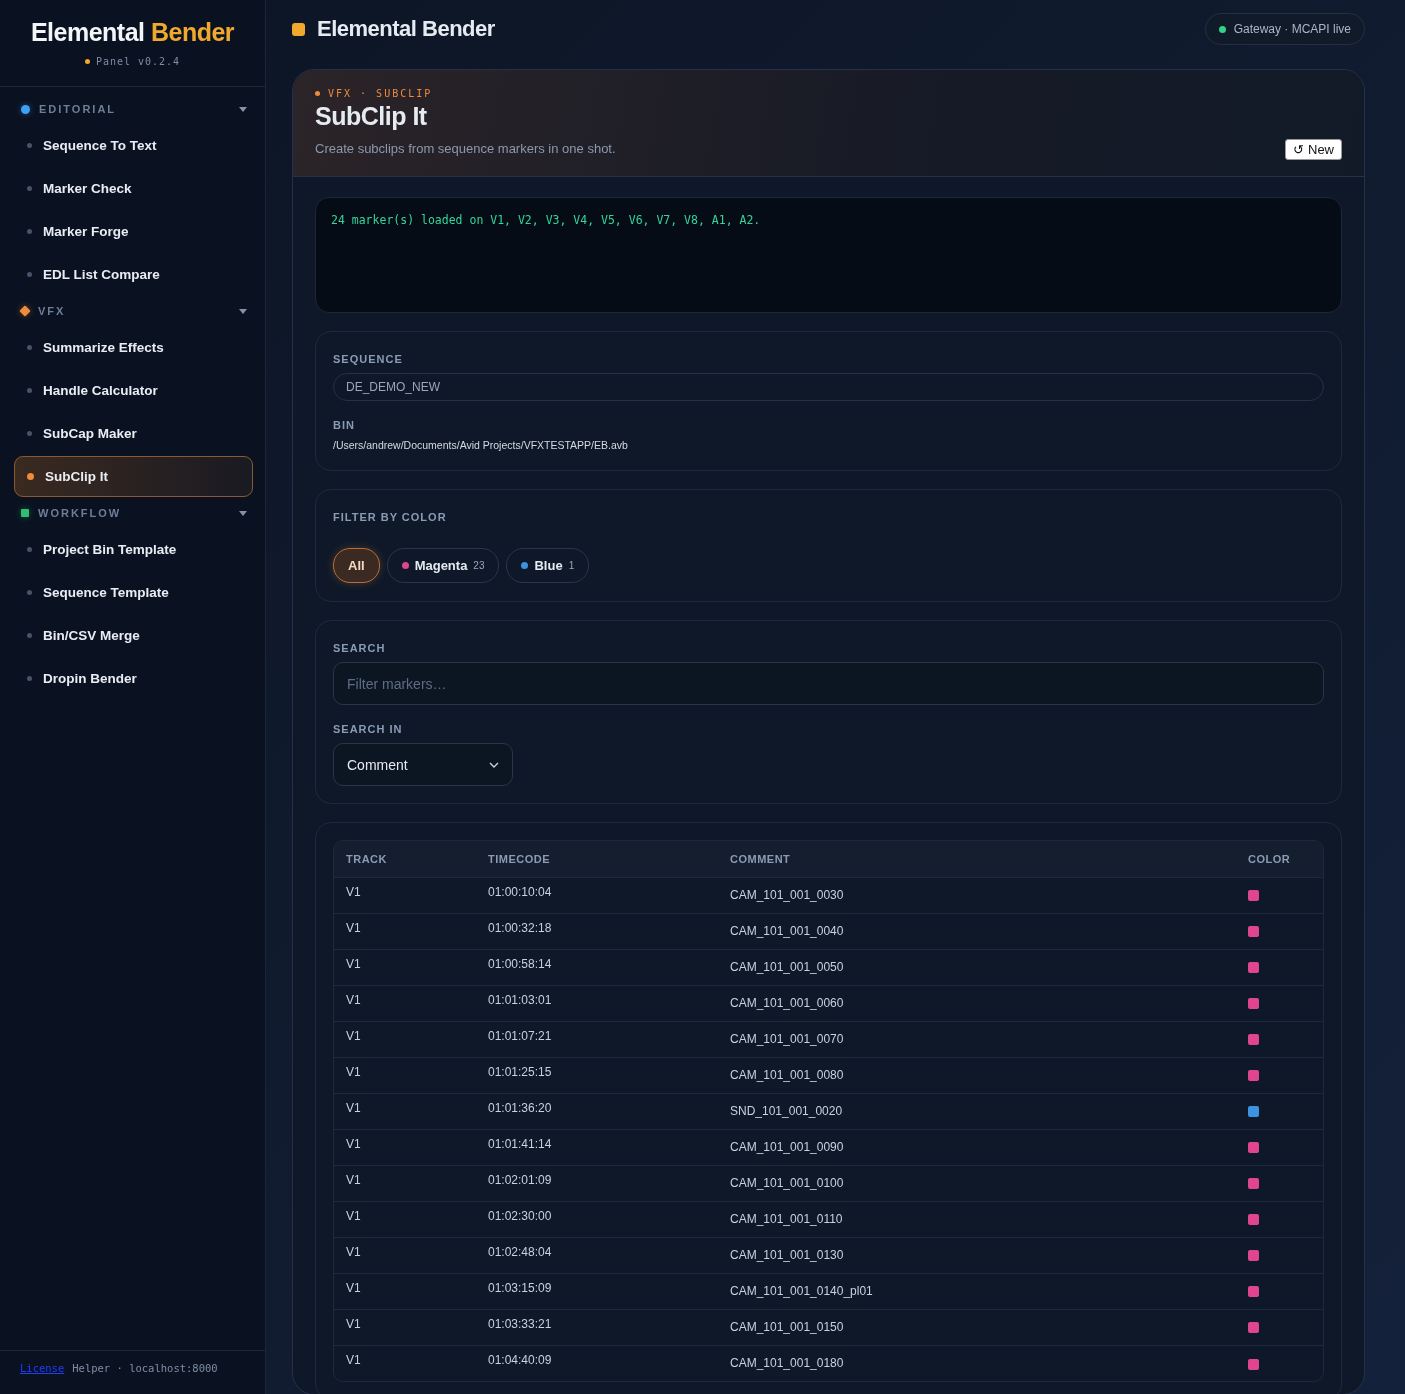  What do you see at coordinates (423, 764) in the screenshot?
I see `search-in-dropdown: Comment` at bounding box center [423, 764].